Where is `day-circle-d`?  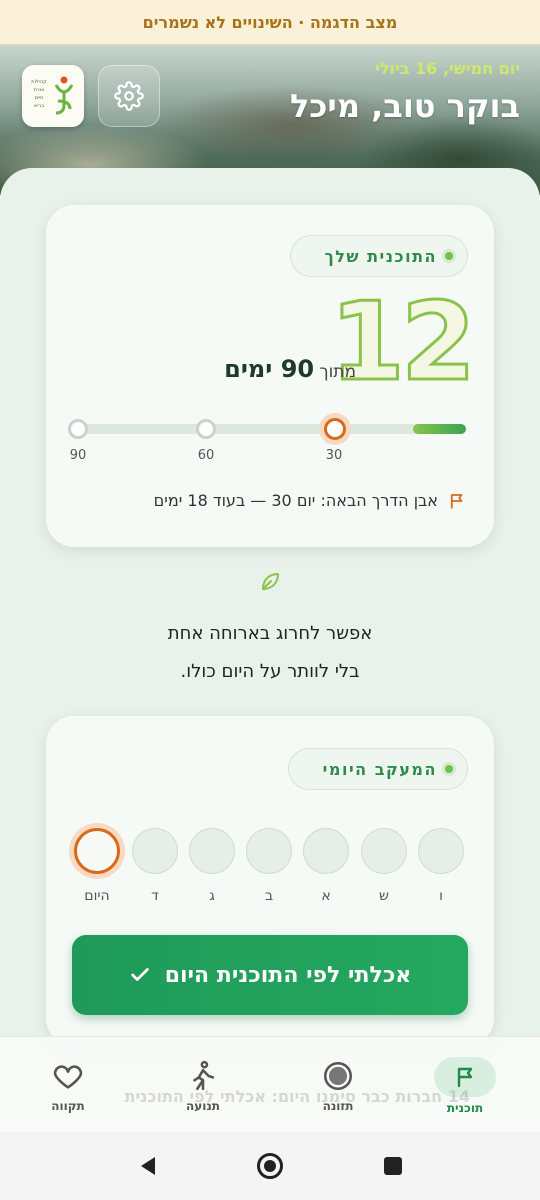 day-circle-d is located at coordinates (155, 851).